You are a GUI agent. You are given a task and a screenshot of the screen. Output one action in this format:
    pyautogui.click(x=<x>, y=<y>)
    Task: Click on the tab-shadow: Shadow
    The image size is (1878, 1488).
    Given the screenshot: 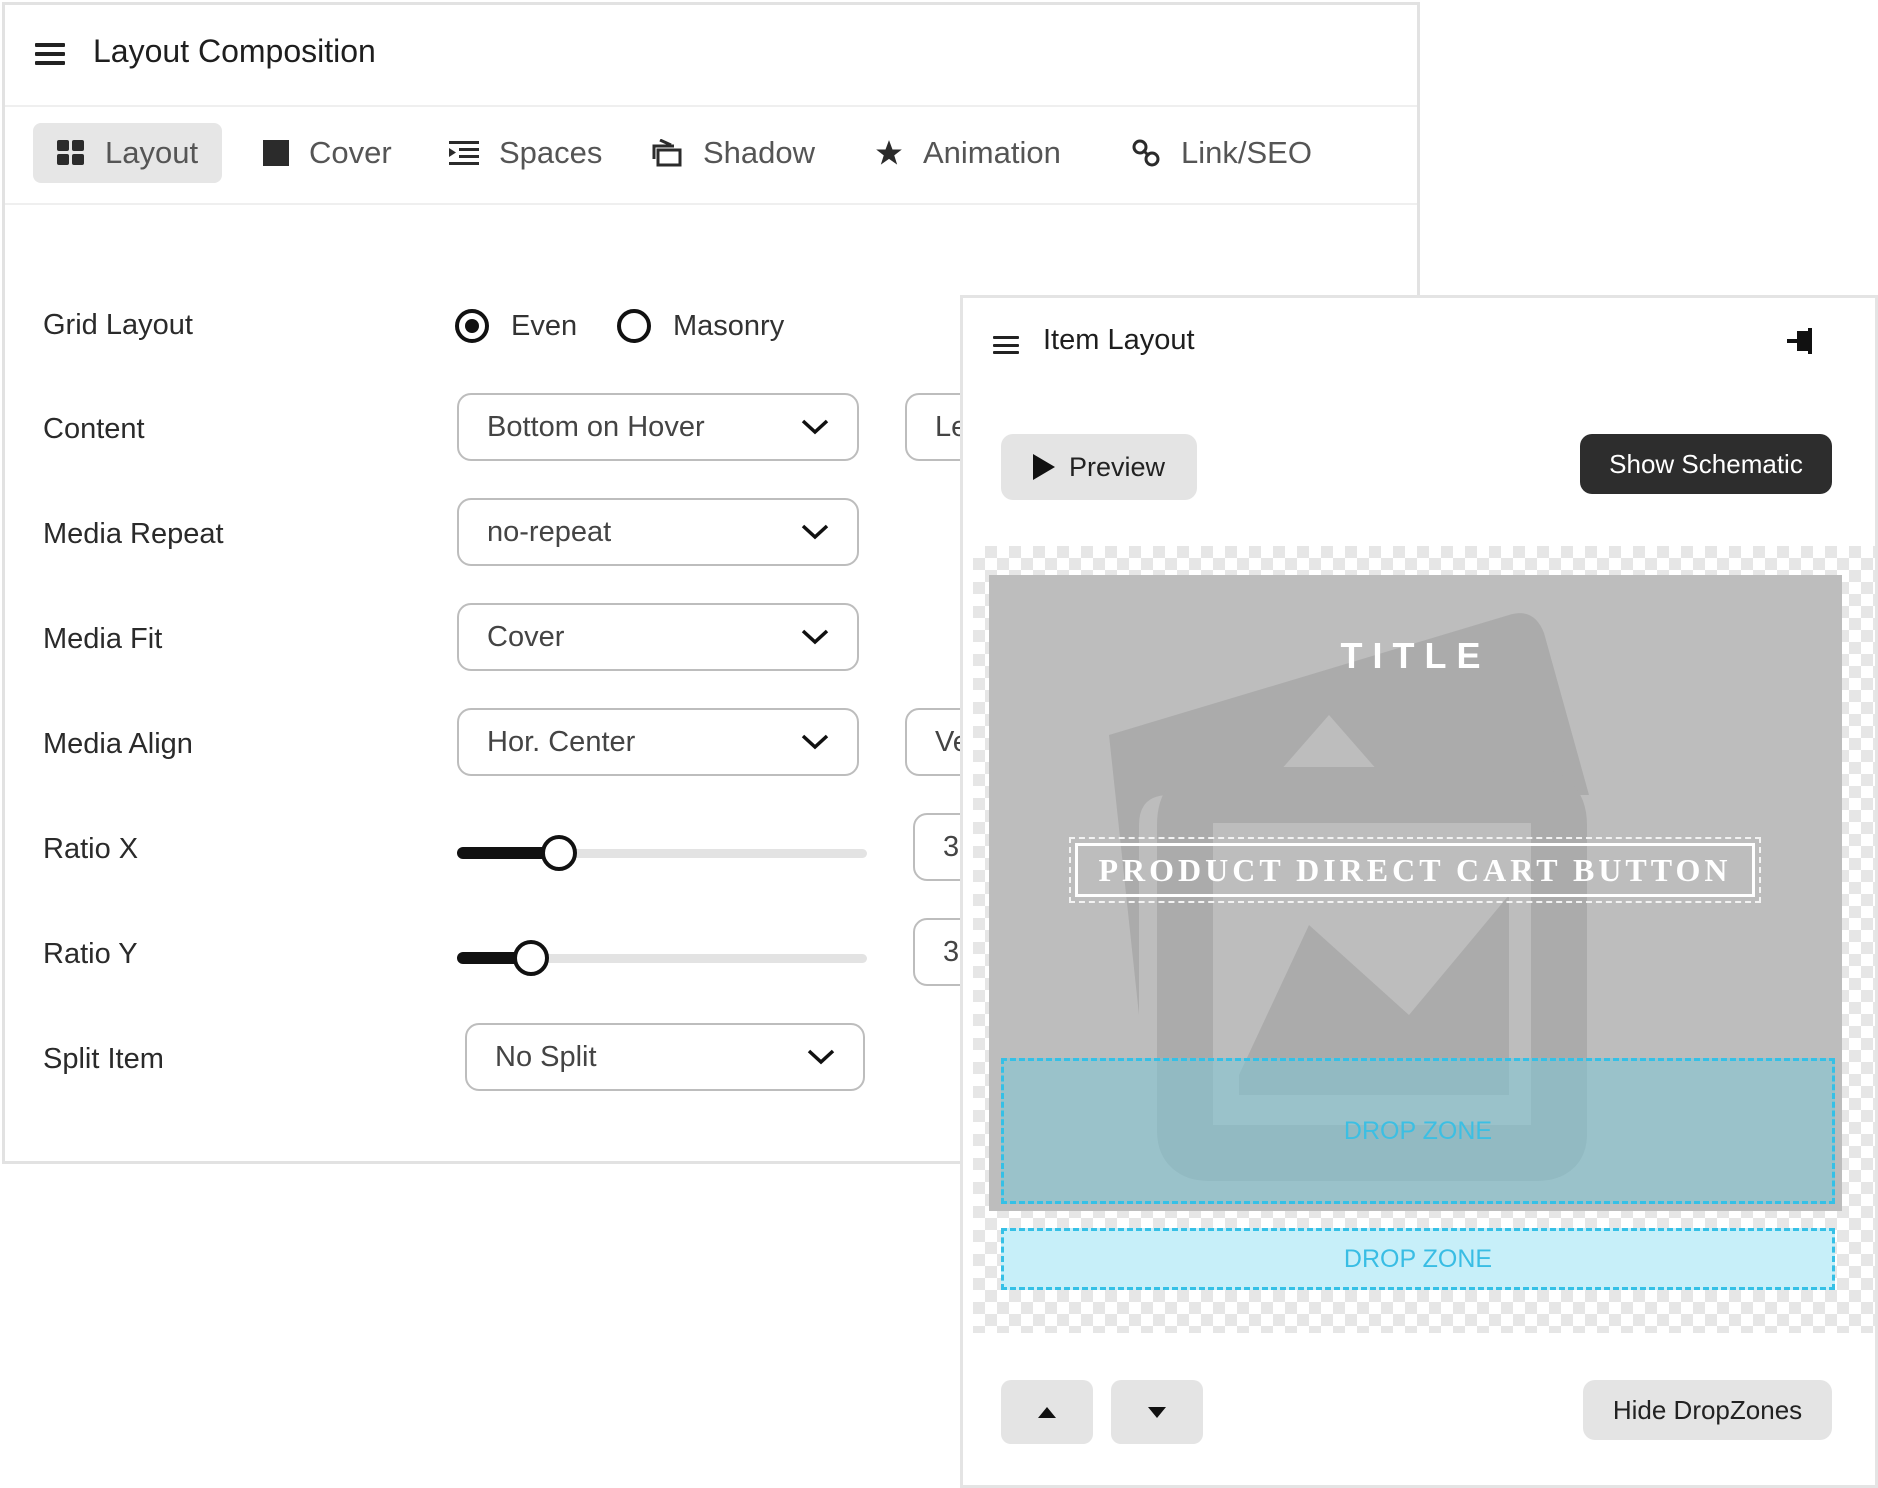 What is the action you would take?
    pyautogui.click(x=733, y=153)
    